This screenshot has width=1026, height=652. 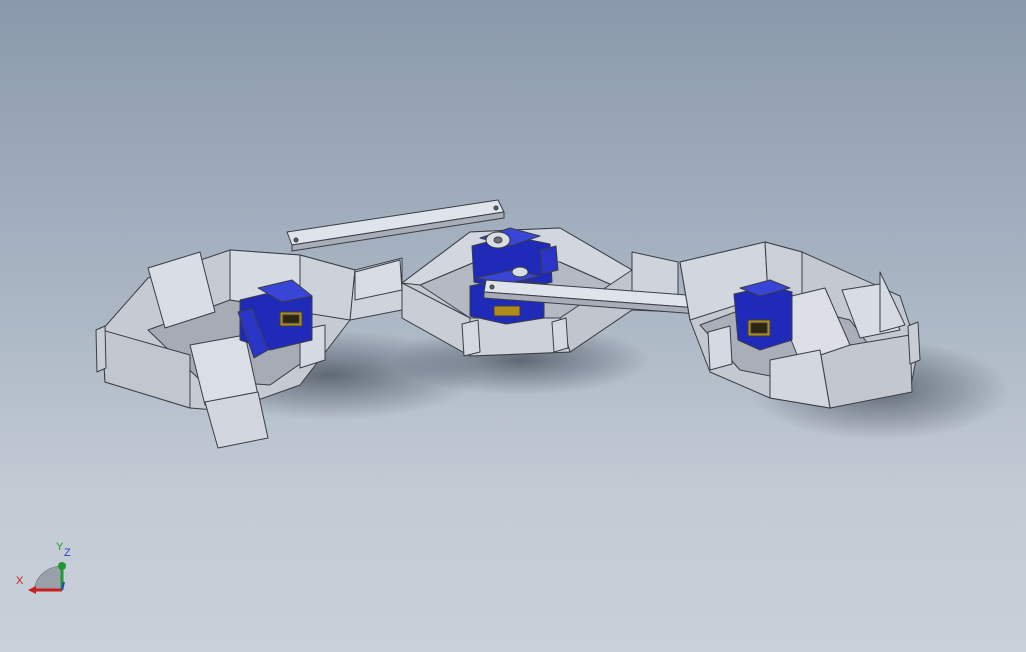 What do you see at coordinates (492, 287) in the screenshot?
I see `arm-bar-lower-hole-start` at bounding box center [492, 287].